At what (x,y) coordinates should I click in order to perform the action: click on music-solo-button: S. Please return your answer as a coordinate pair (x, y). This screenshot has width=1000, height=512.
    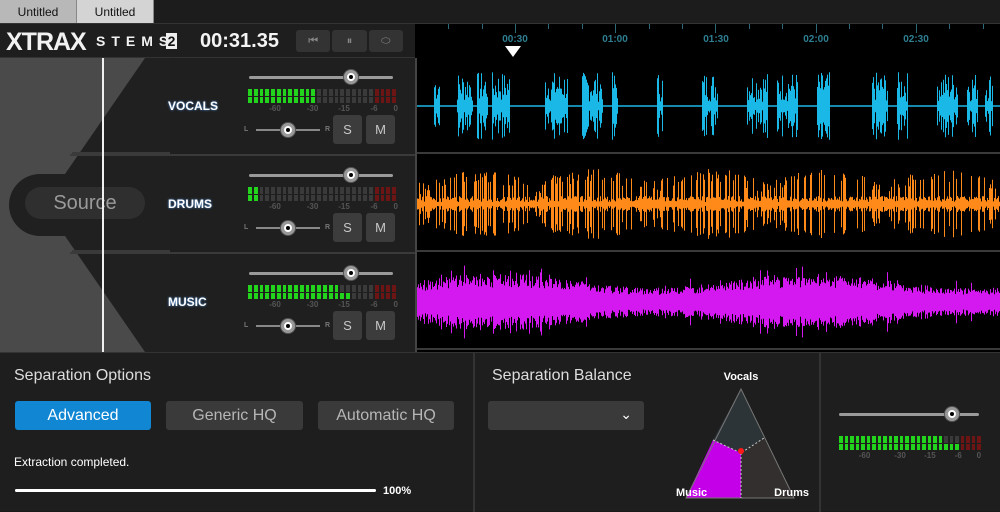
    Looking at the image, I should click on (347, 325).